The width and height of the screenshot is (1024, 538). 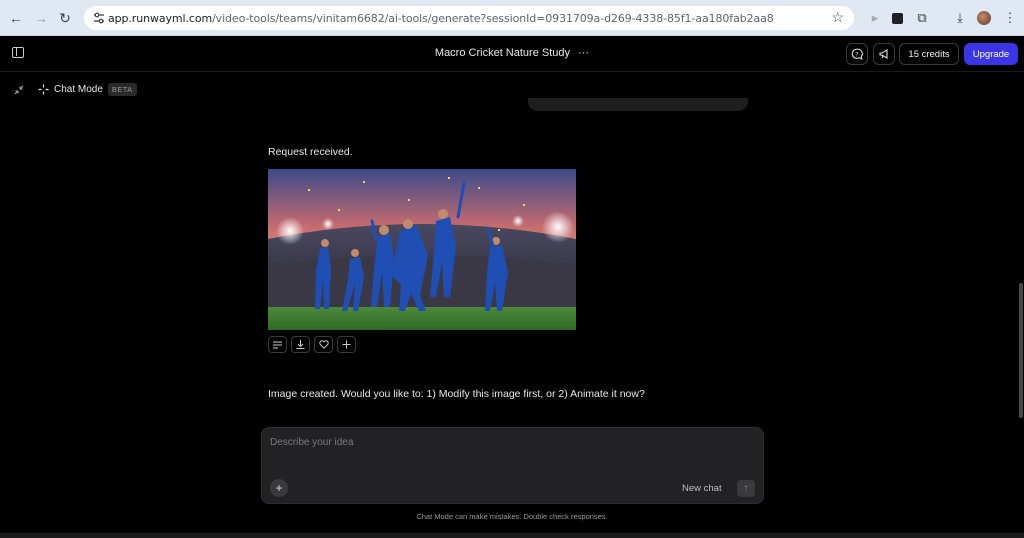 I want to click on project-title: Macro Cricket Nature Study, so click(x=502, y=53).